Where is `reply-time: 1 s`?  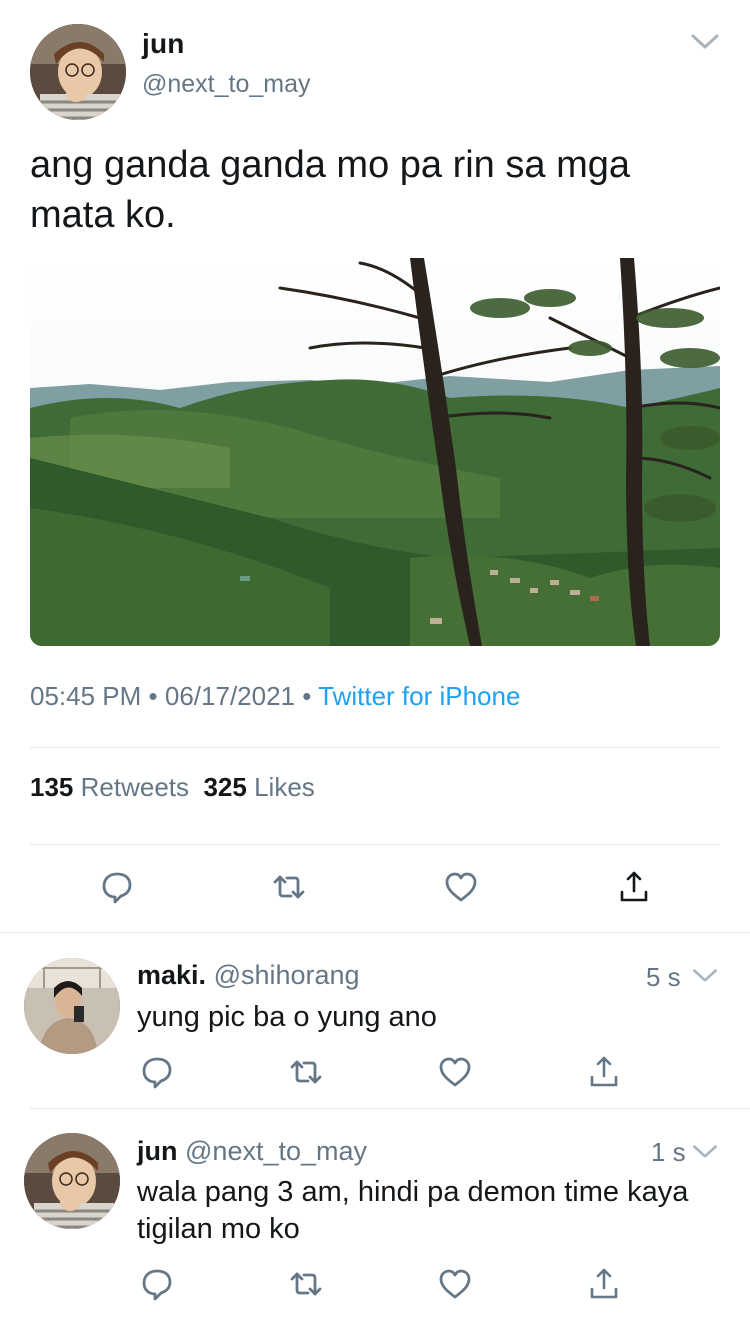
reply-time: 1 s is located at coordinates (668, 1152).